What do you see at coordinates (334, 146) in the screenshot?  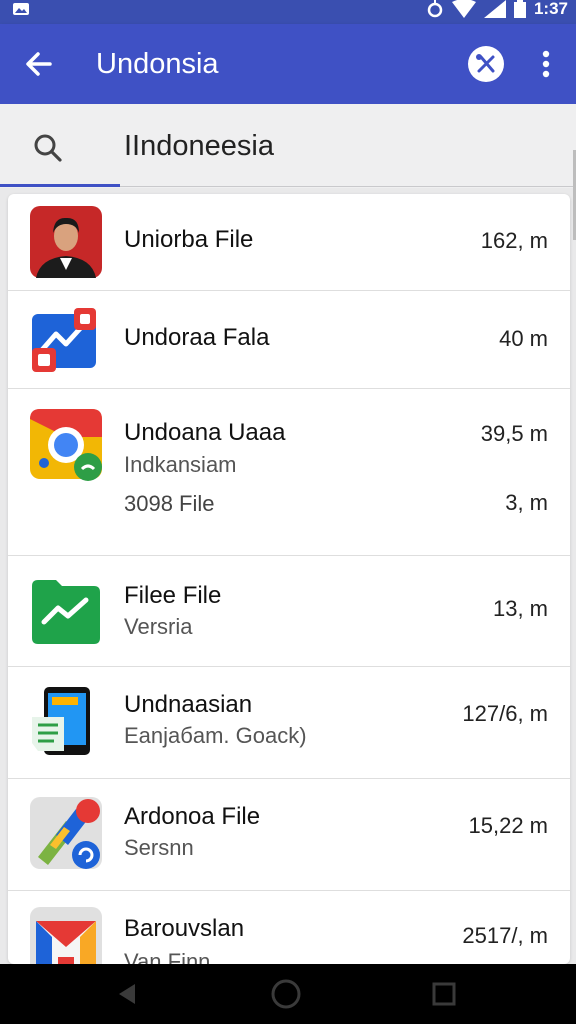 I see `search-input` at bounding box center [334, 146].